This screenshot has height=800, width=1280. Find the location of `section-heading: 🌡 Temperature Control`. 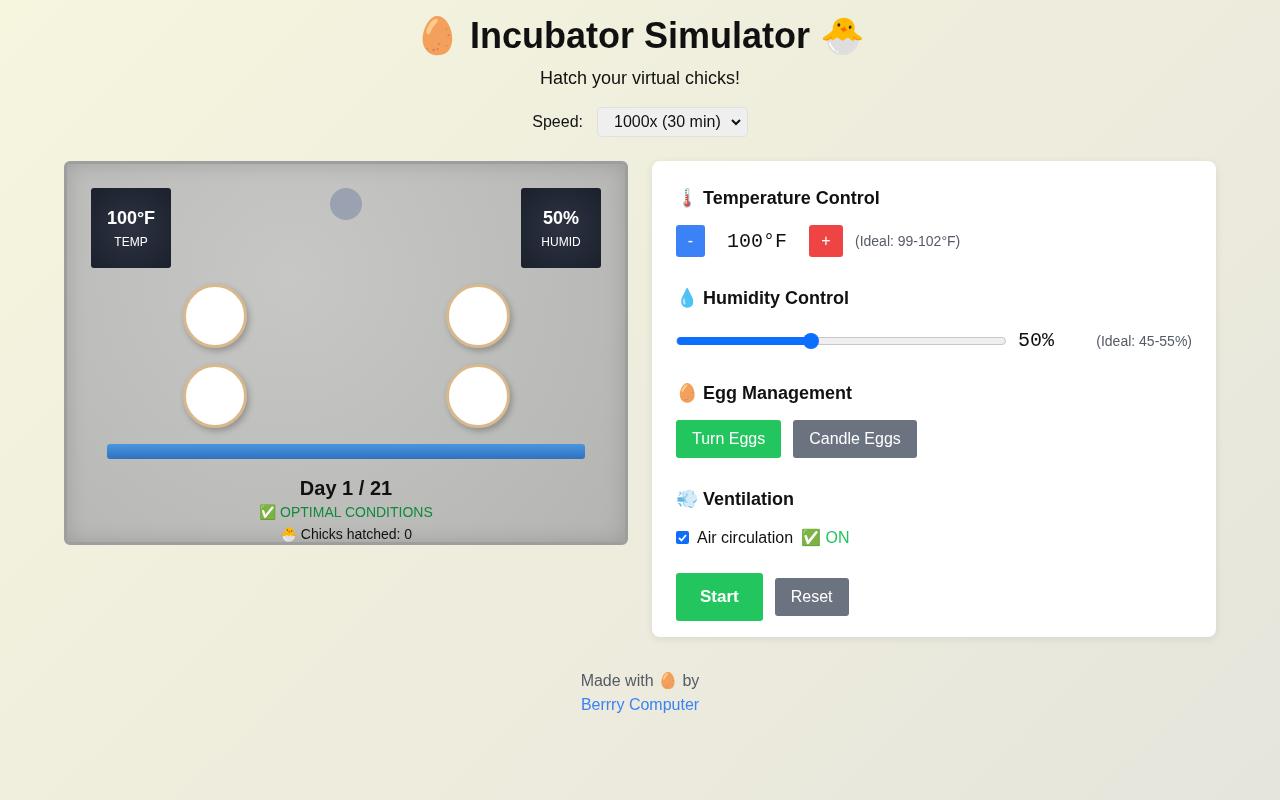

section-heading: 🌡 Temperature Control is located at coordinates (778, 198).